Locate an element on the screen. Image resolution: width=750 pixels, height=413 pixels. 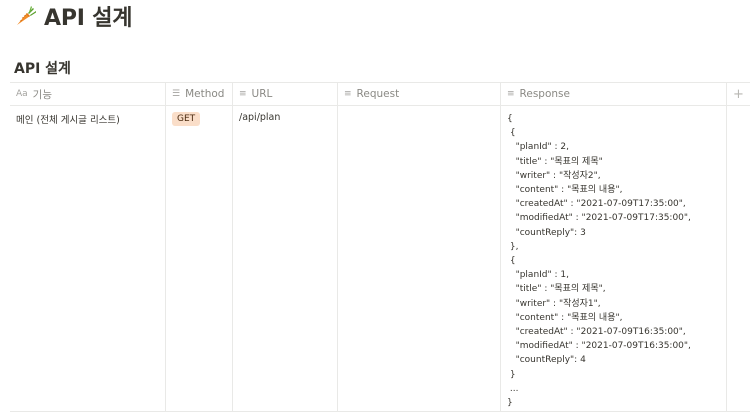
method-tag: GET is located at coordinates (186, 119).